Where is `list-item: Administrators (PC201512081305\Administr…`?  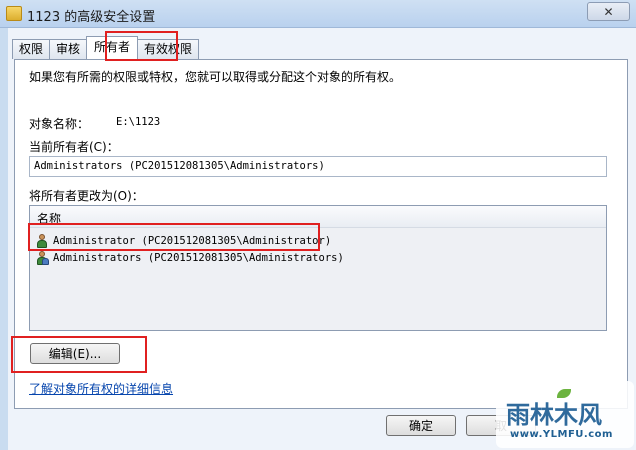 list-item: Administrators (PC201512081305\Administr… is located at coordinates (318, 257).